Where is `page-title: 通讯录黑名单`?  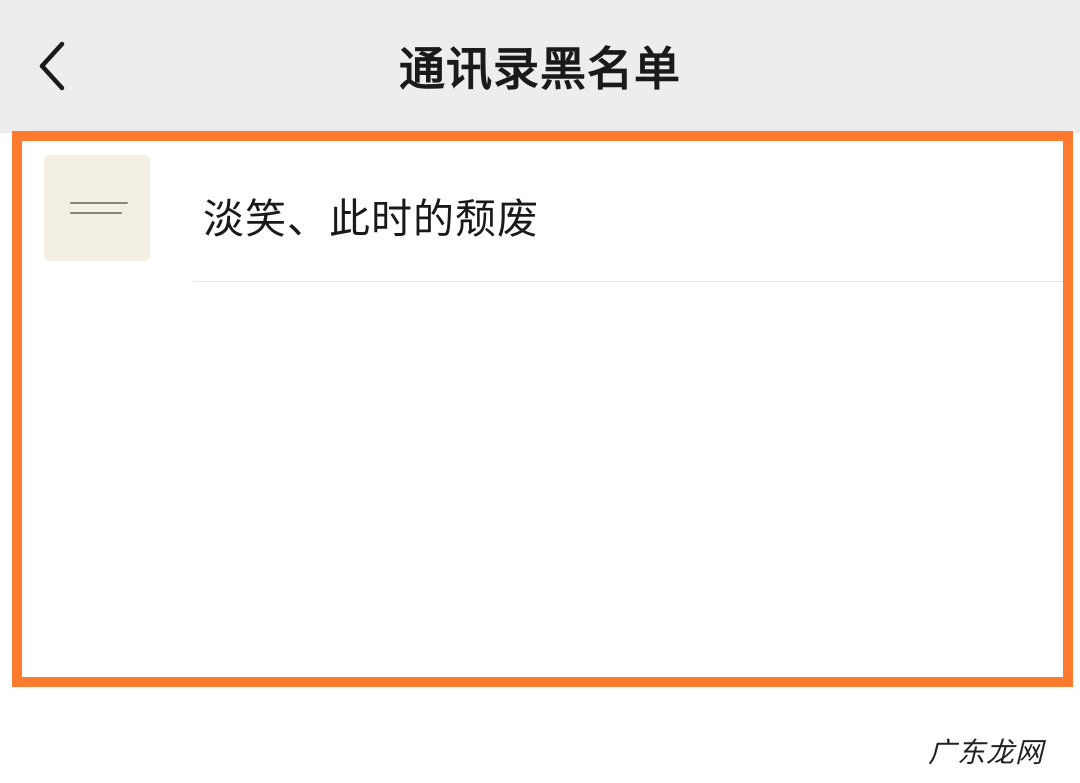
page-title: 通讯录黑名单 is located at coordinates (540, 69).